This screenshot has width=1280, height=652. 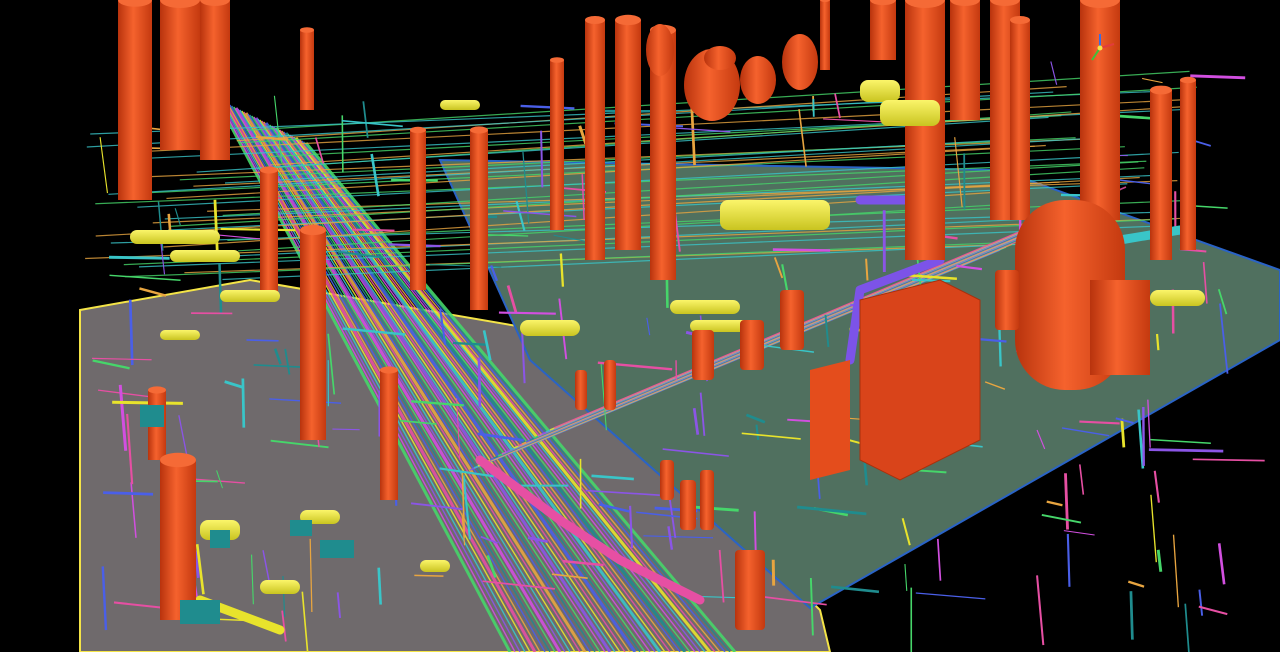 What do you see at coordinates (1120, 327) in the screenshot?
I see `vessel-base` at bounding box center [1120, 327].